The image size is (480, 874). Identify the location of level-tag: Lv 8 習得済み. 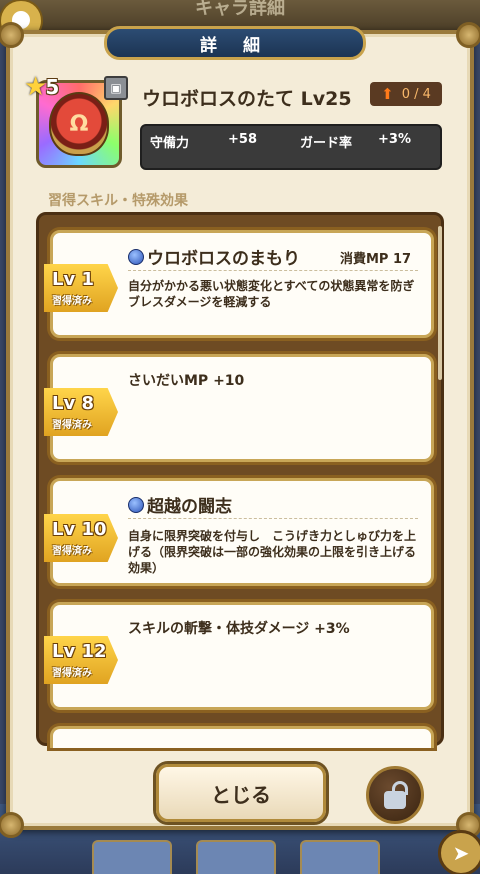
(81, 412).